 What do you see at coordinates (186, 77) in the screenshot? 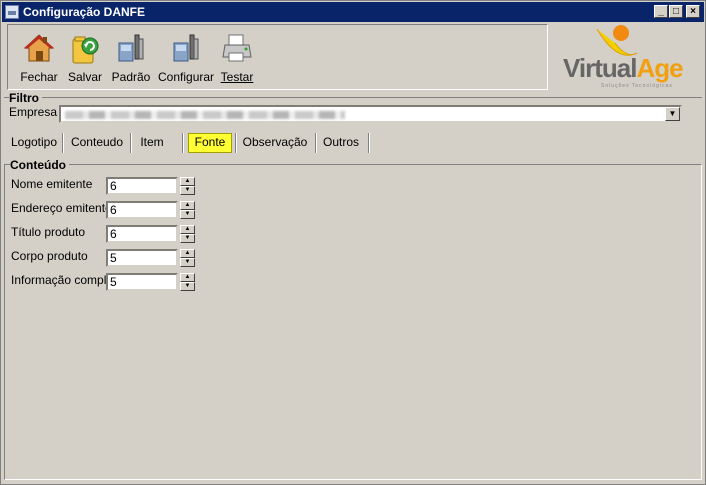
I see `configurar-label: Configurar` at bounding box center [186, 77].